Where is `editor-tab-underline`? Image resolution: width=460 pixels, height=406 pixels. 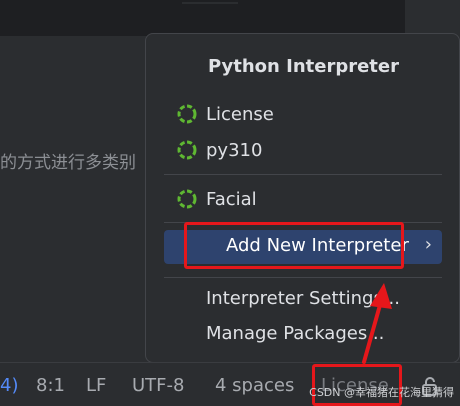 editor-tab-underline is located at coordinates (210, 2).